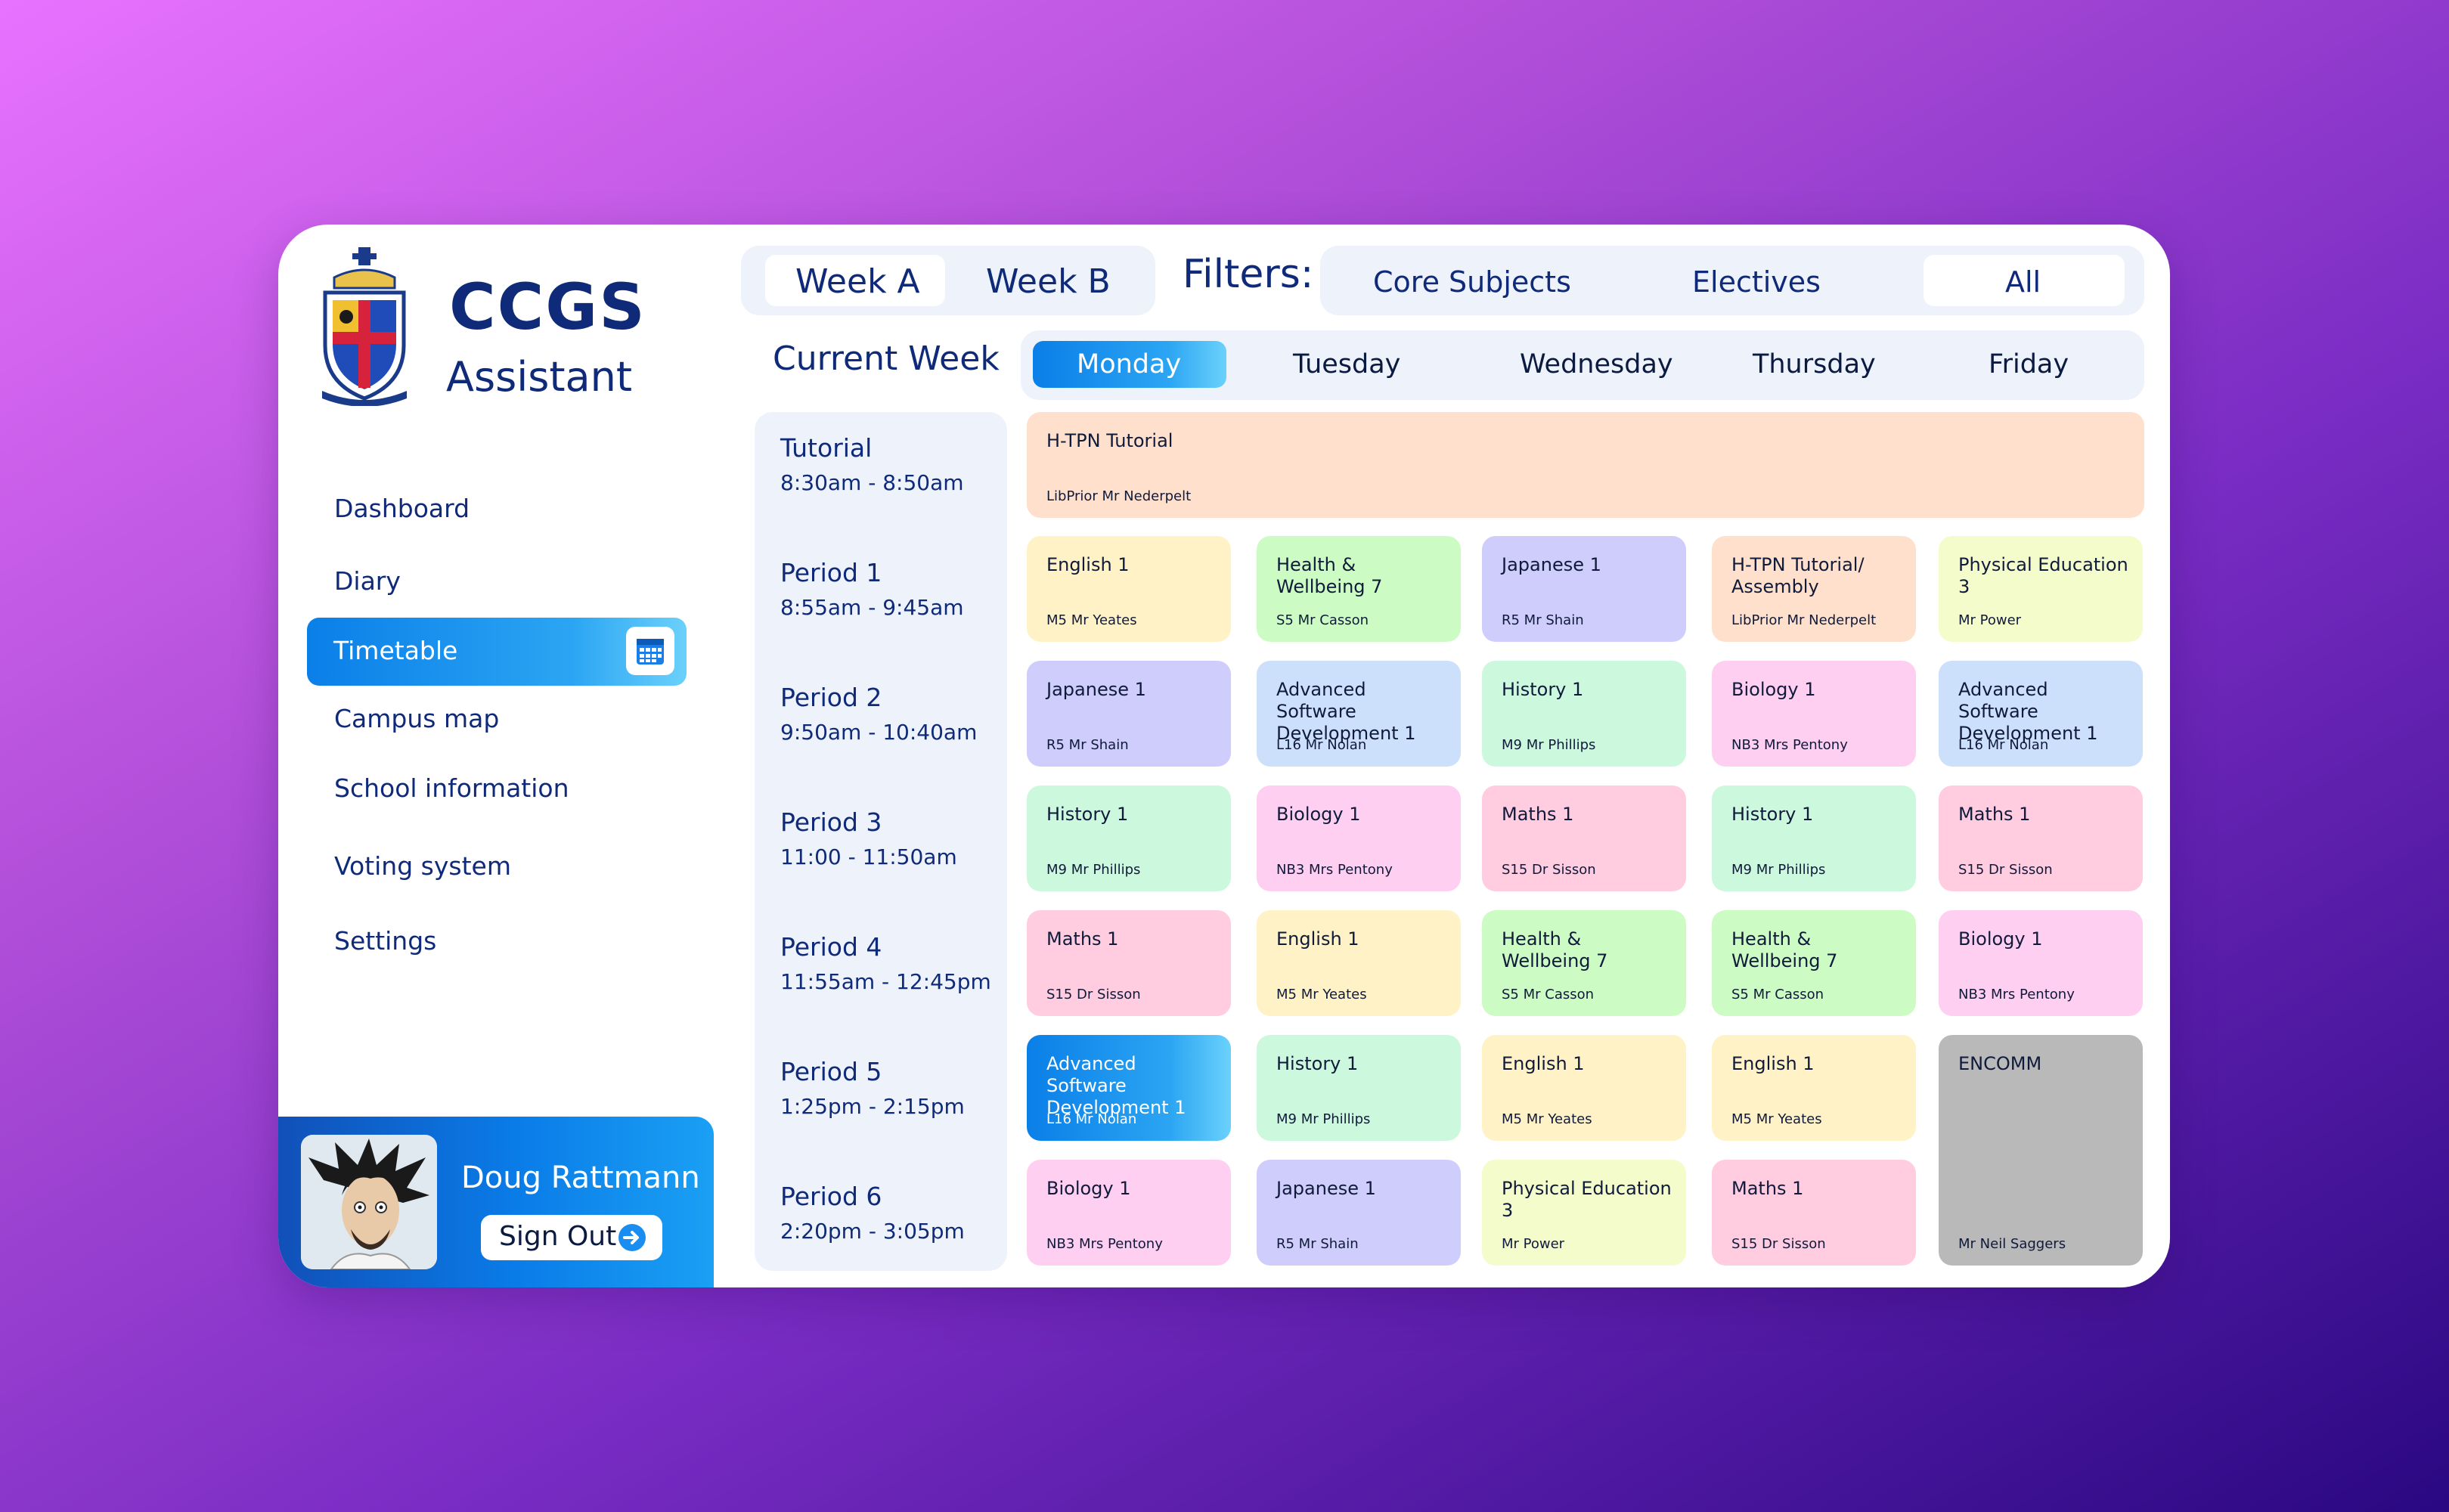 The image size is (2449, 1512). What do you see at coordinates (571, 1237) in the screenshot?
I see `sign-out-button: Sign Out` at bounding box center [571, 1237].